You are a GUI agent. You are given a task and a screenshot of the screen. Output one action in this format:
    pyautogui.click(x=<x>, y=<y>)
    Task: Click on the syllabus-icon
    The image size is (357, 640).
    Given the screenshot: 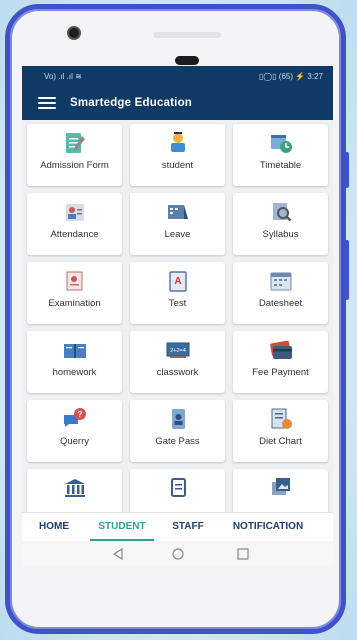 What is the action you would take?
    pyautogui.click(x=281, y=212)
    